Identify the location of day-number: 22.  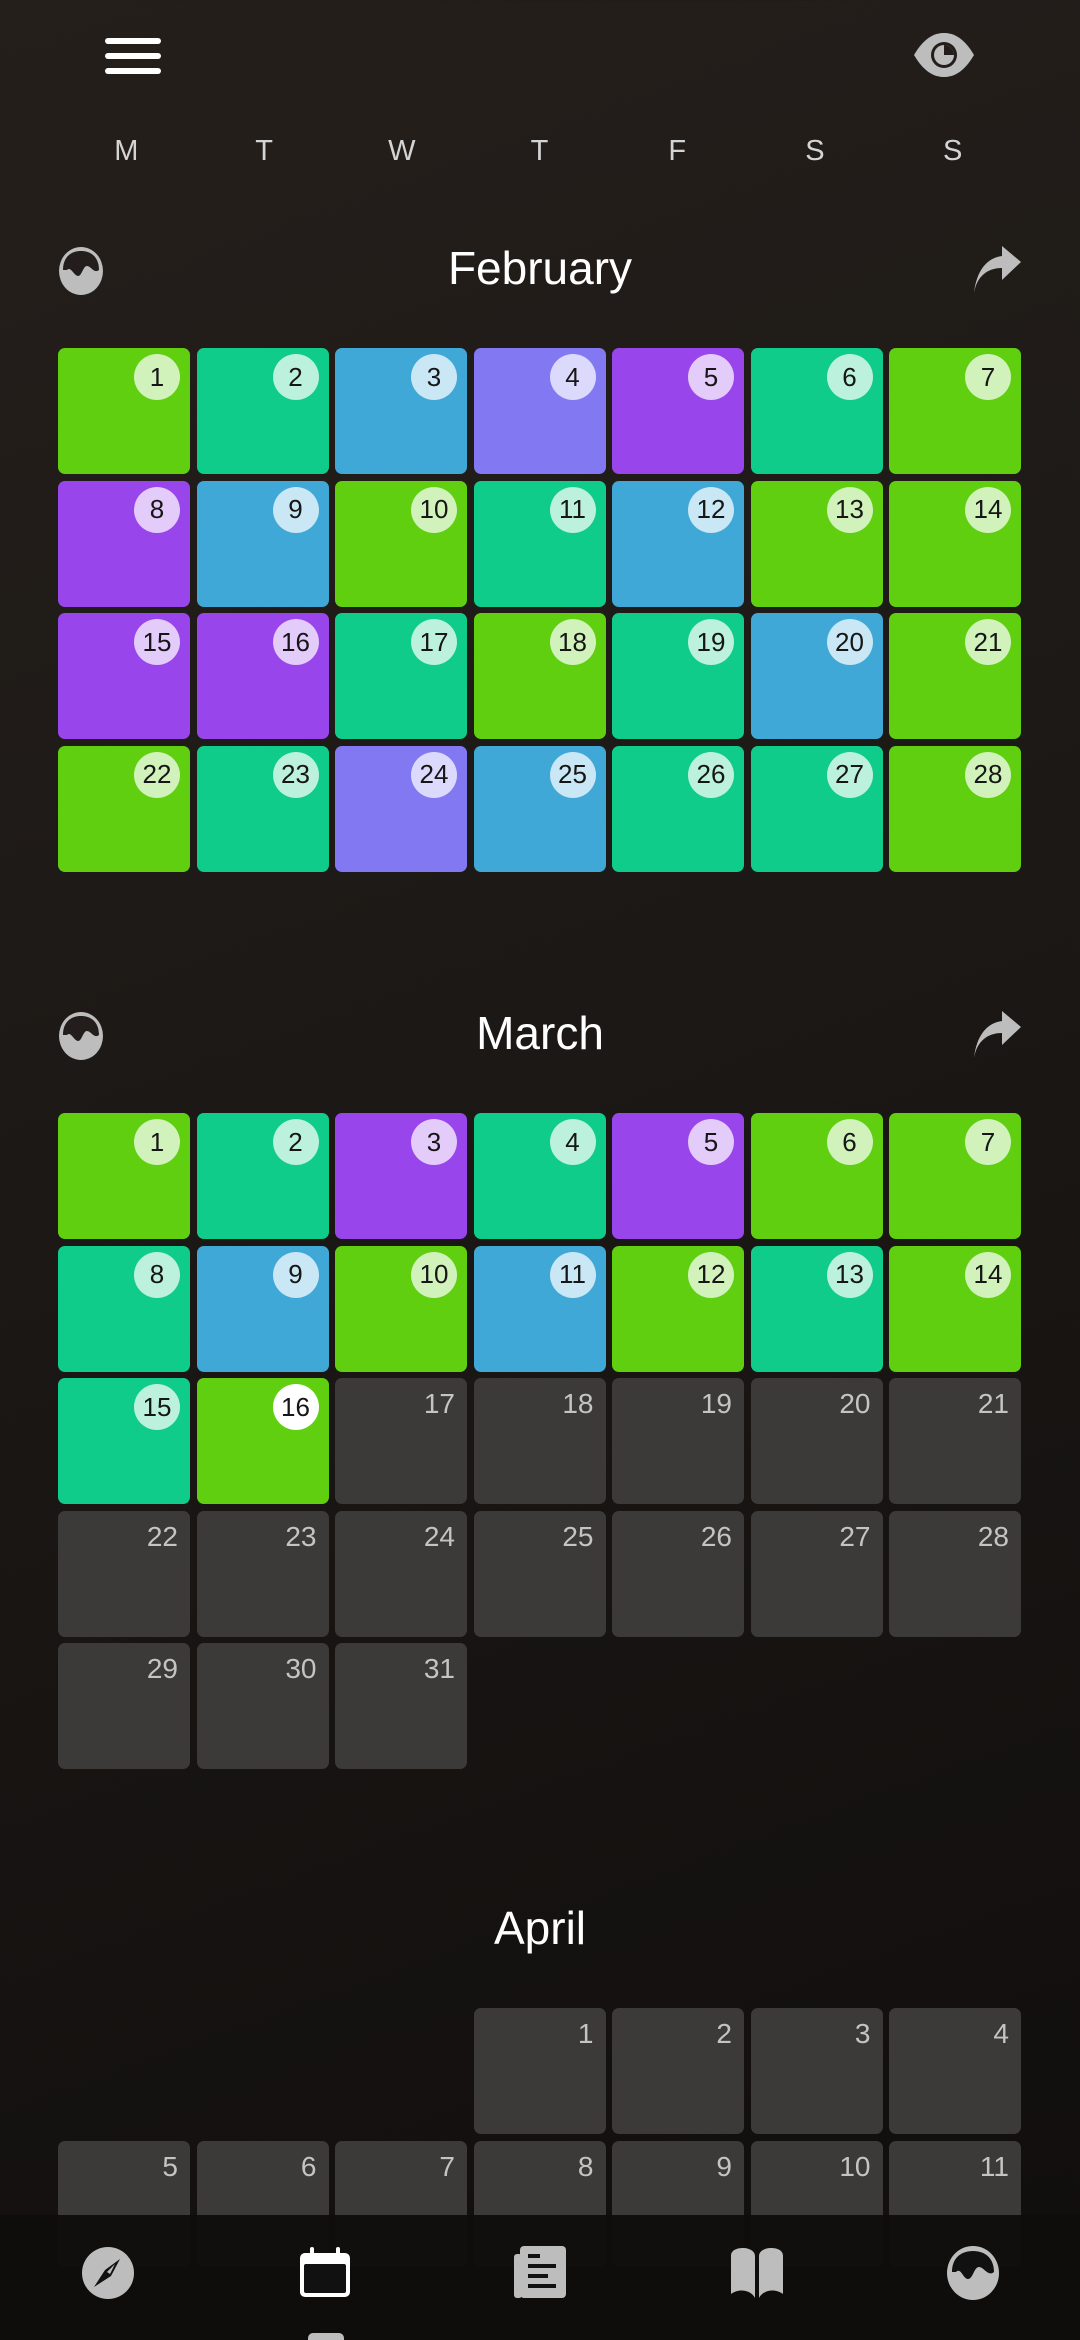
(157, 774).